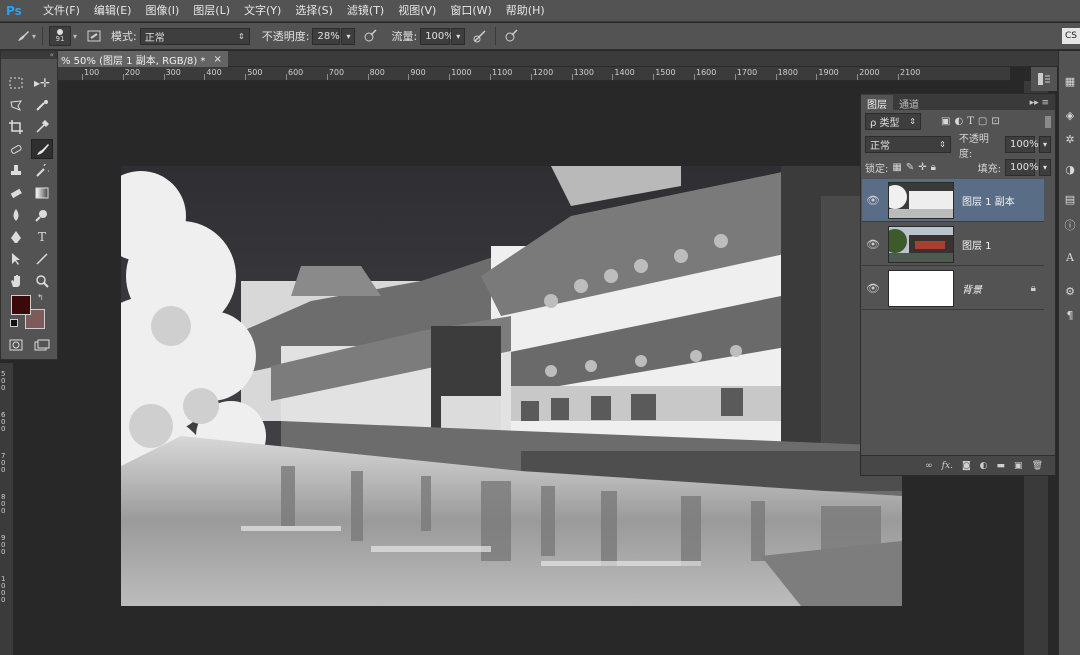  What do you see at coordinates (1070, 225) in the screenshot?
I see `info-icon: ⓘ` at bounding box center [1070, 225].